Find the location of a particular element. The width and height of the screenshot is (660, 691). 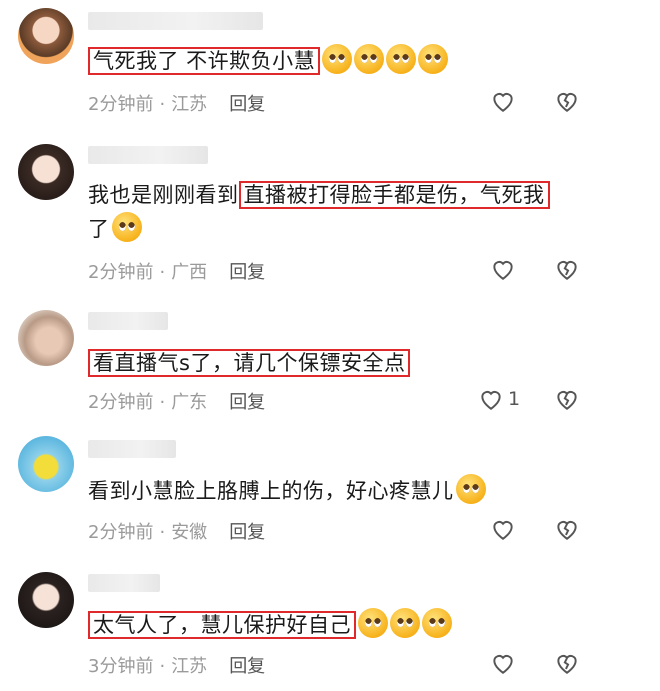

like-button: 1 is located at coordinates (499, 399).